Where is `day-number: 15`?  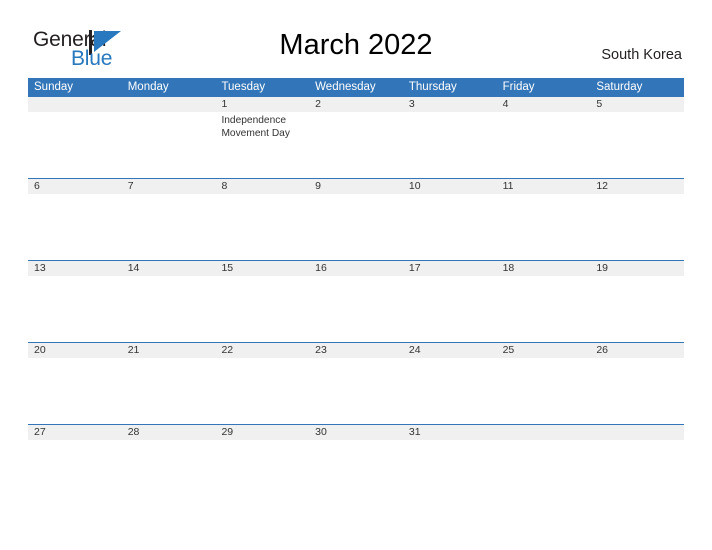 day-number: 15 is located at coordinates (262, 268).